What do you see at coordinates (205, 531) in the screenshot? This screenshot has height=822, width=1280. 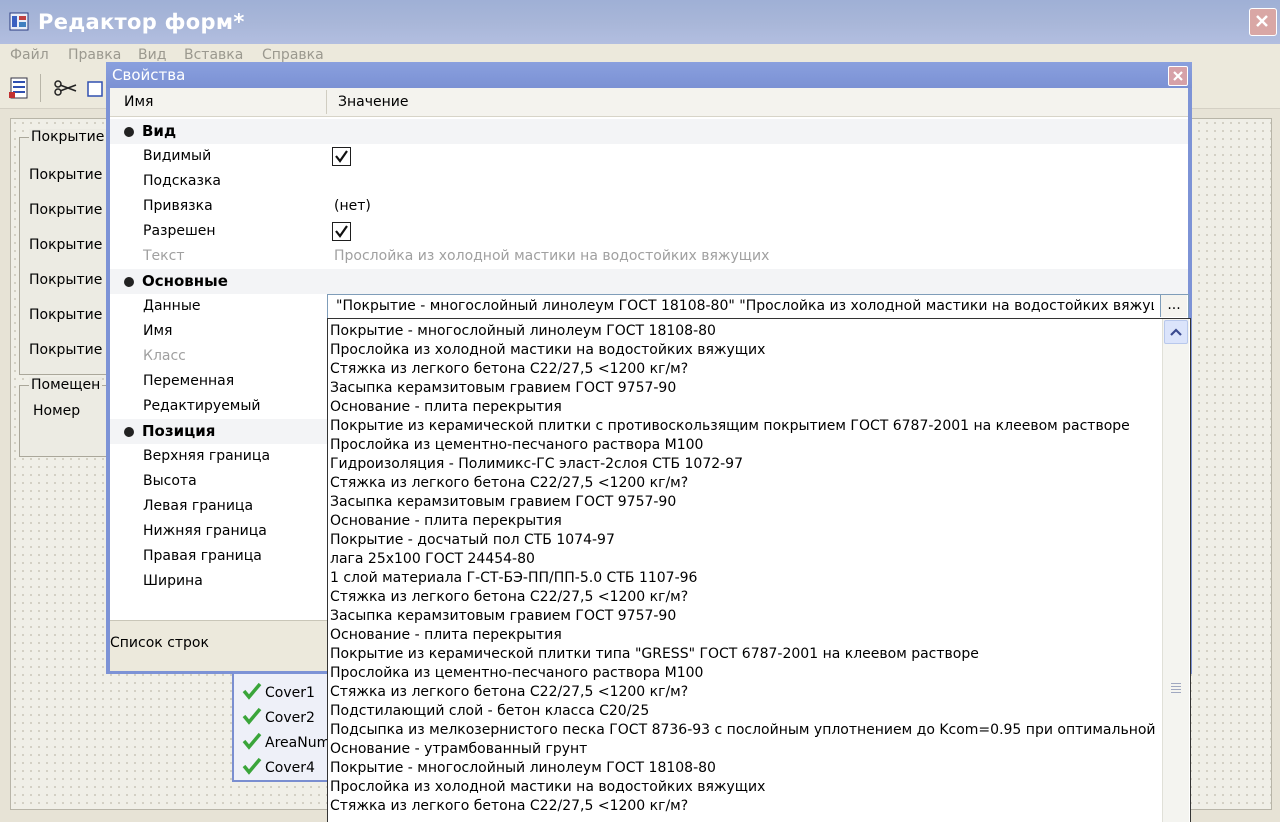 I see `prop-bottom: Нижняя граница` at bounding box center [205, 531].